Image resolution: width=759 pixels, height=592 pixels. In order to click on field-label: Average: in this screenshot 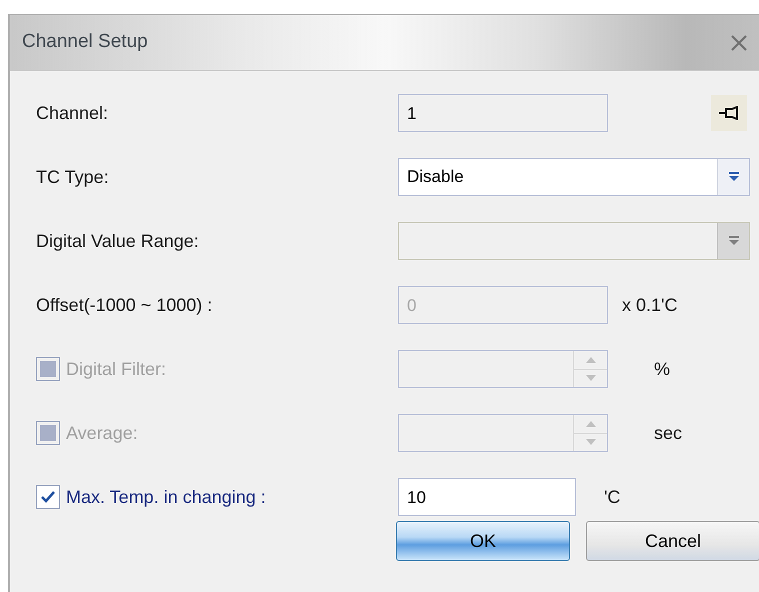, I will do `click(102, 433)`.